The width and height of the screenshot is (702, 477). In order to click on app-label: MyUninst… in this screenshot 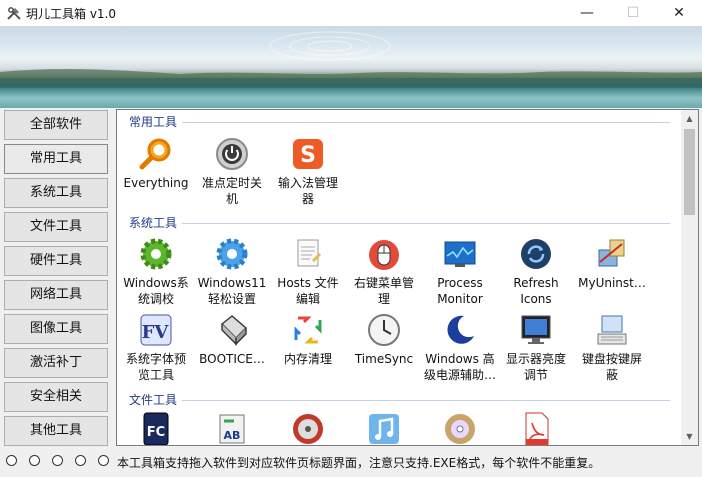, I will do `click(612, 283)`.